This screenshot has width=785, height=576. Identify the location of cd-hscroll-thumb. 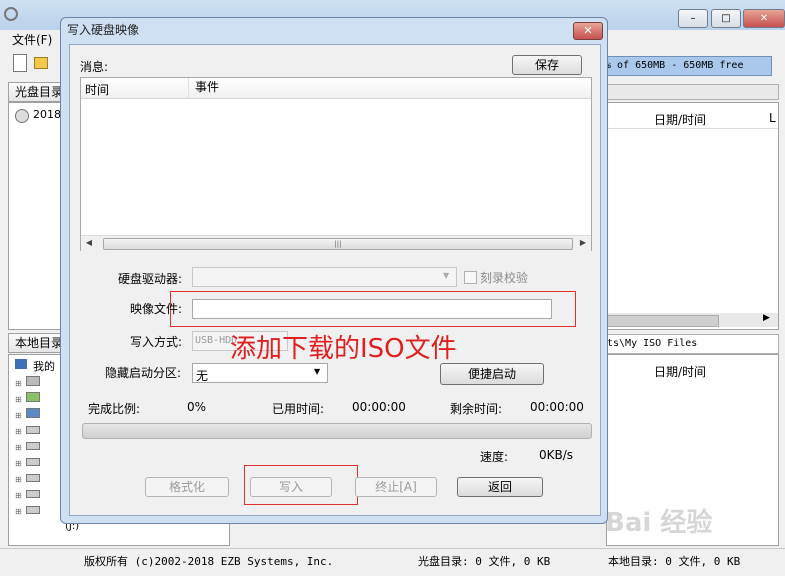
(663, 321).